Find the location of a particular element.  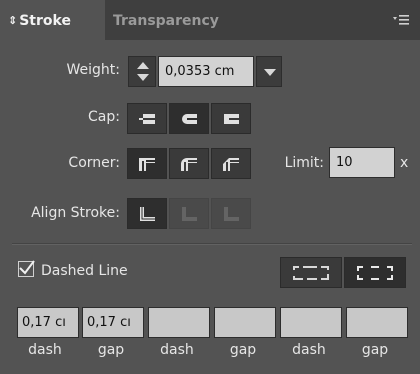

align-outside-icon is located at coordinates (231, 213).